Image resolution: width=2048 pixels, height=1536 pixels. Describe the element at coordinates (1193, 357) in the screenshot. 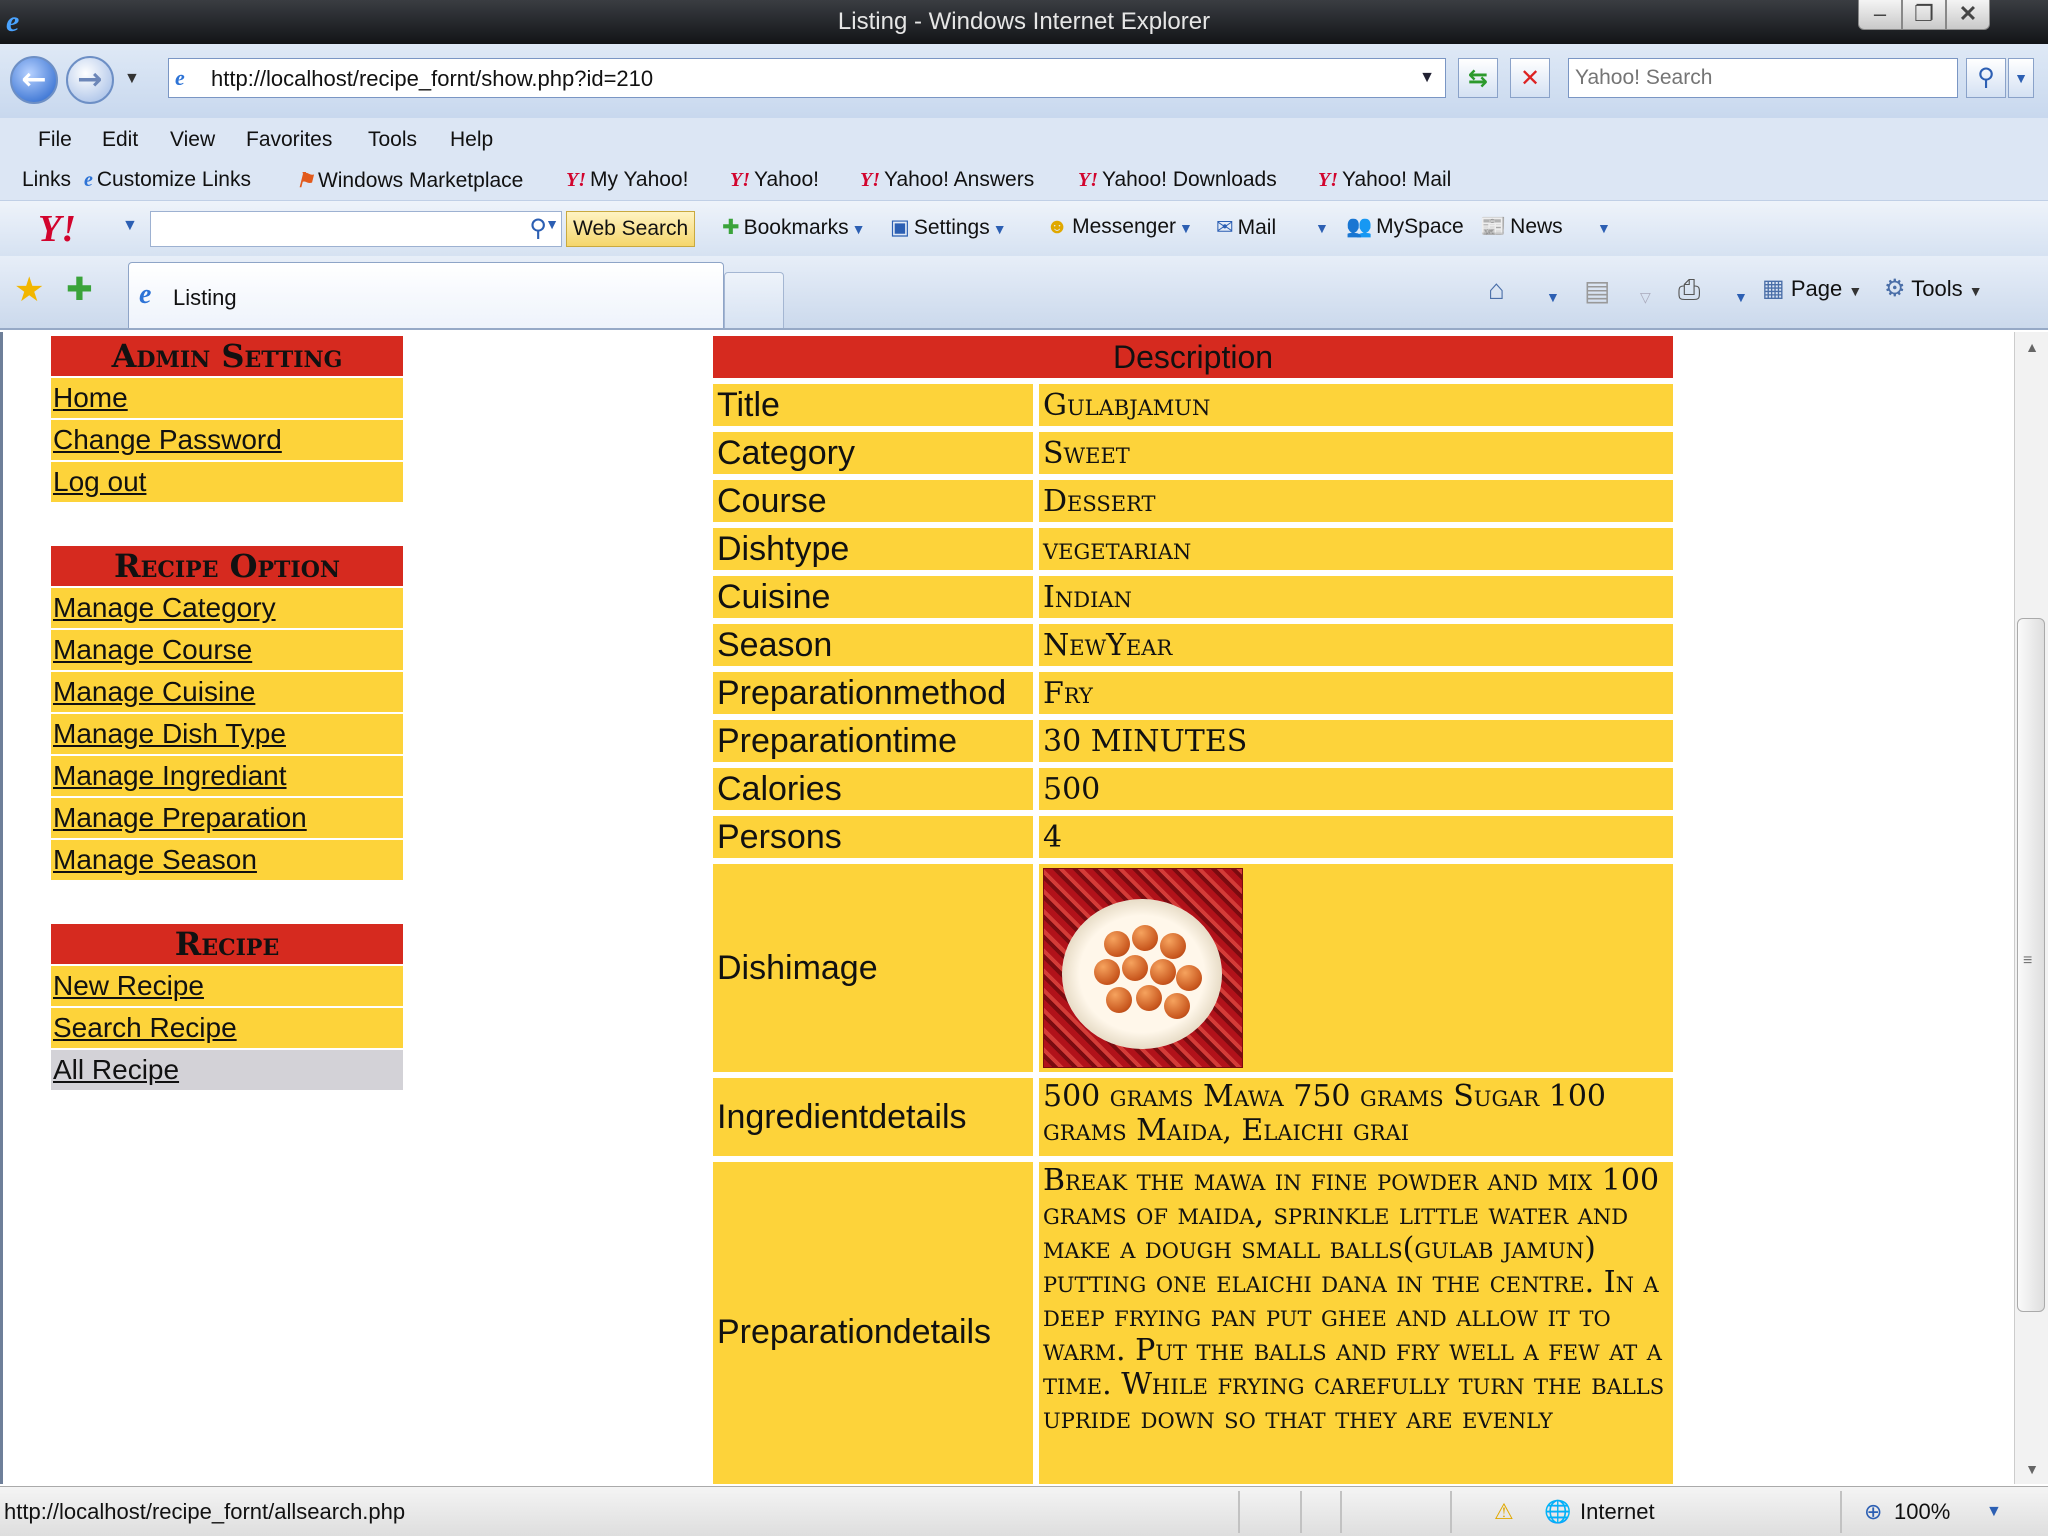

I see `description-heading: Description` at that location.